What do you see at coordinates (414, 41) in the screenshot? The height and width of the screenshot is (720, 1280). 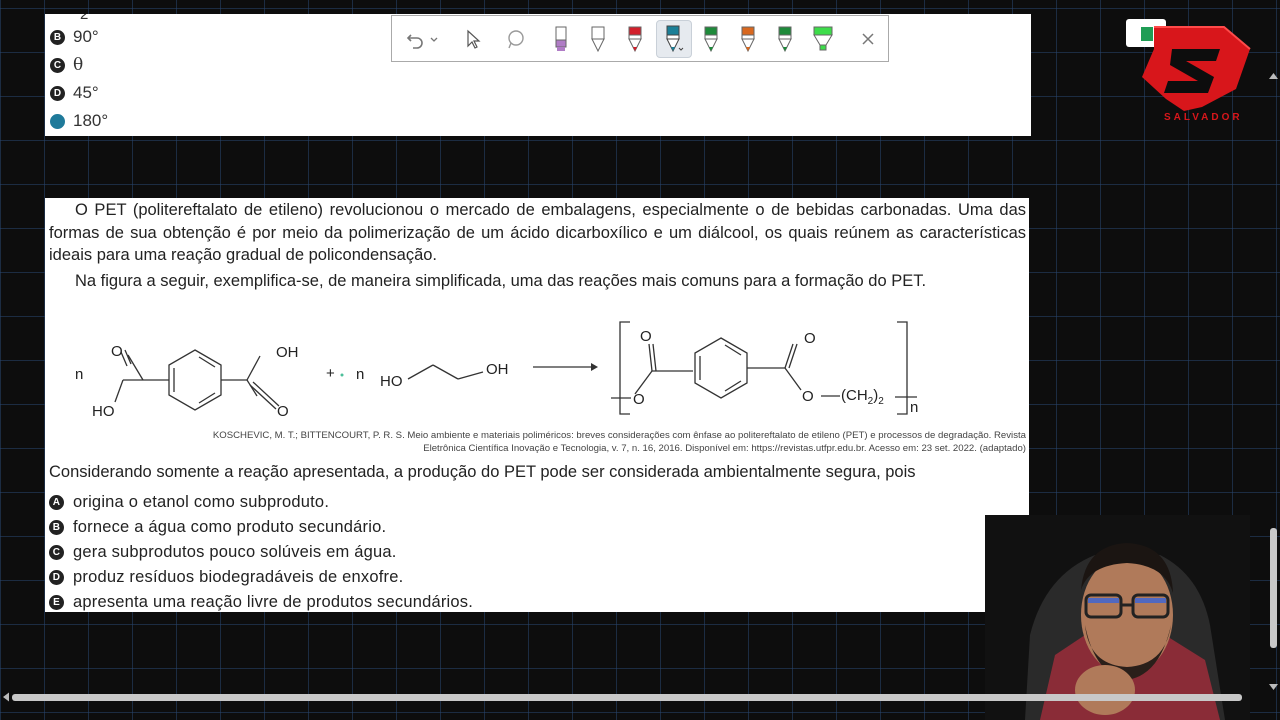 I see `undo-icon` at bounding box center [414, 41].